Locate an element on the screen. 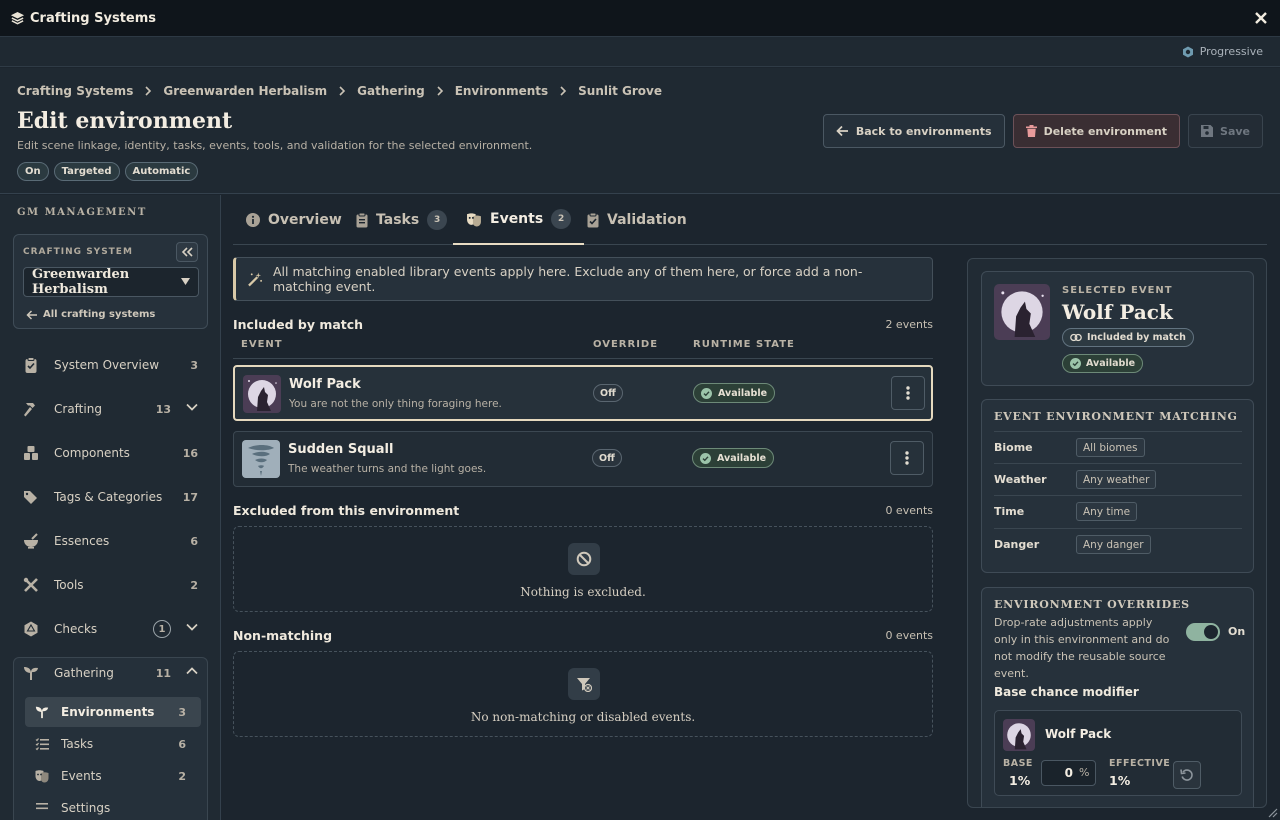 The width and height of the screenshot is (1280, 820). sidebar-item-essences: Essences 6 is located at coordinates (110, 541).